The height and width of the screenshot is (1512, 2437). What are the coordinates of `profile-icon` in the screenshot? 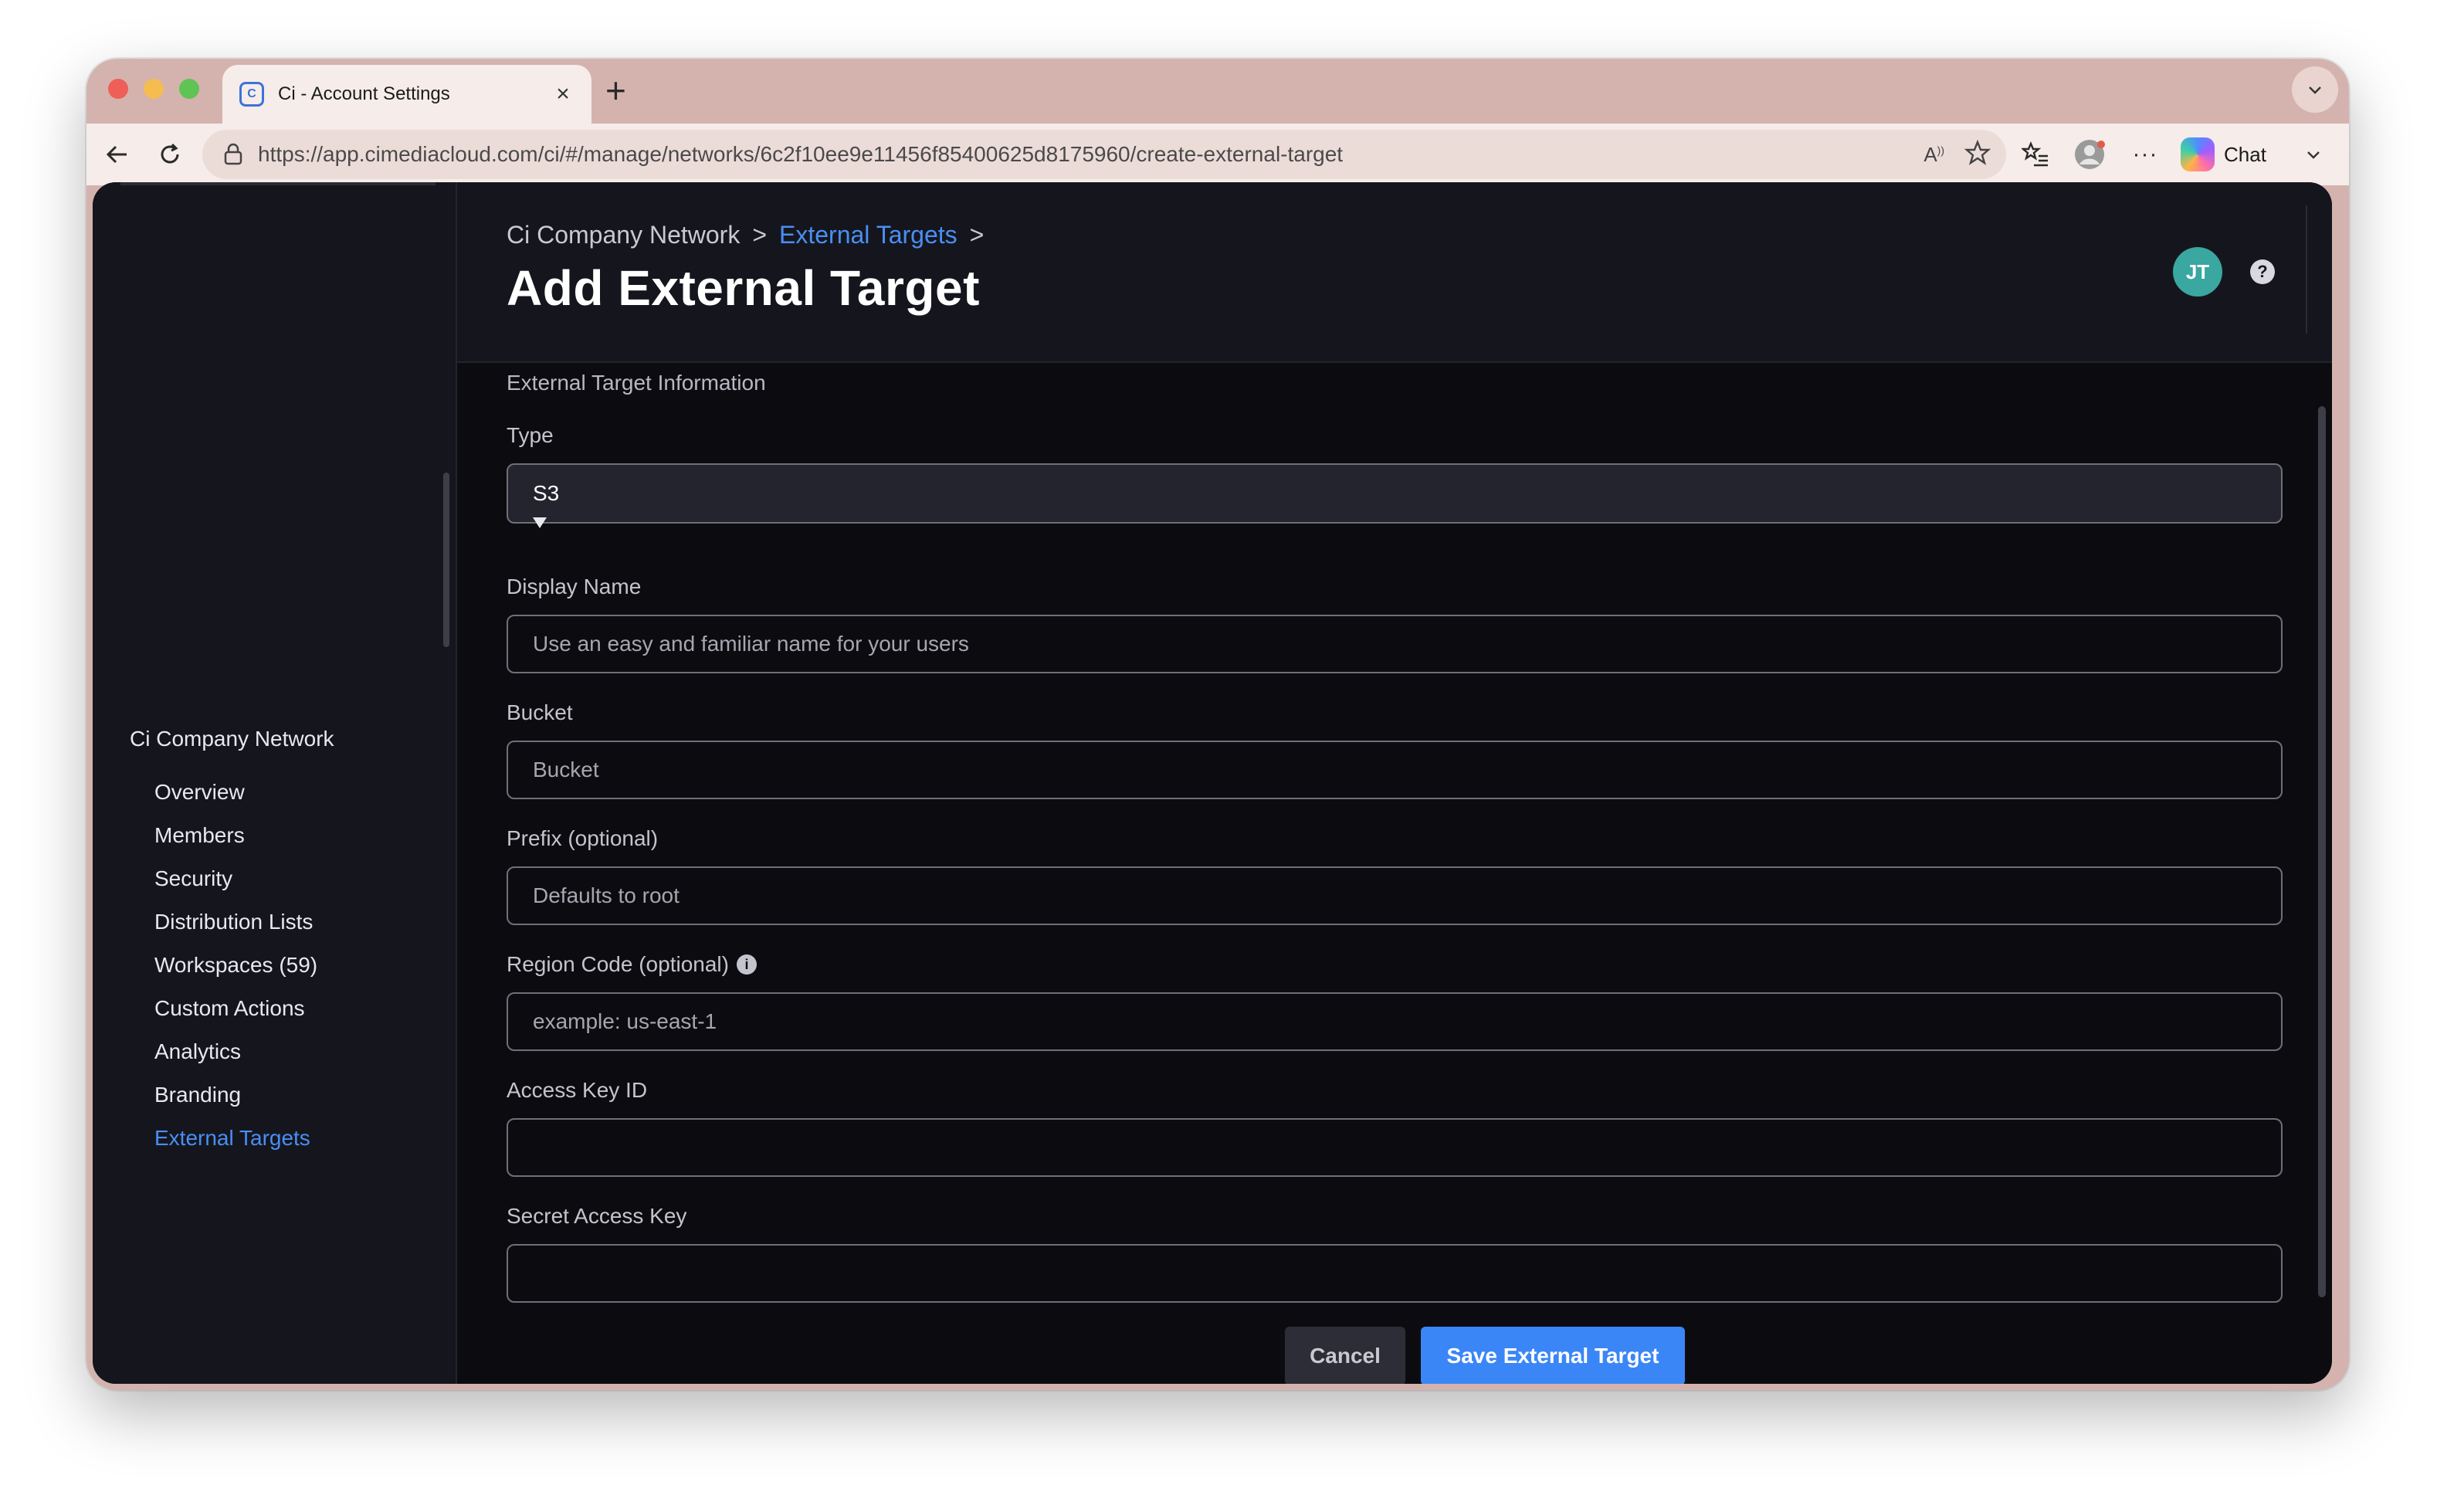 It's located at (2089, 154).